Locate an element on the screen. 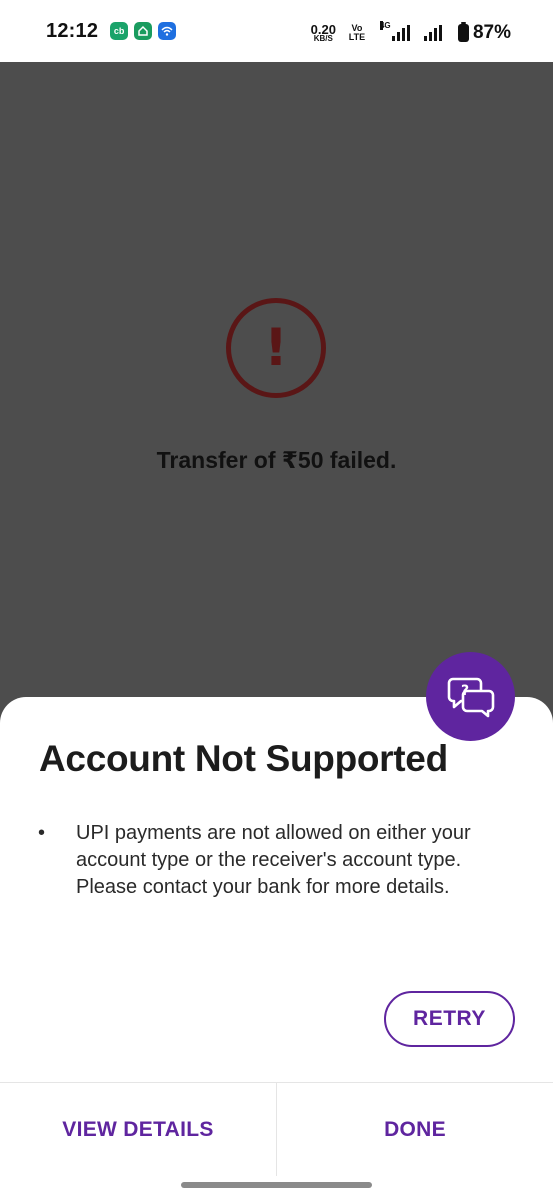 The width and height of the screenshot is (553, 1200). status-bar: 12:12 cb 0.20 KB/S Vo LTE 4G 87% is located at coordinates (276, 31).